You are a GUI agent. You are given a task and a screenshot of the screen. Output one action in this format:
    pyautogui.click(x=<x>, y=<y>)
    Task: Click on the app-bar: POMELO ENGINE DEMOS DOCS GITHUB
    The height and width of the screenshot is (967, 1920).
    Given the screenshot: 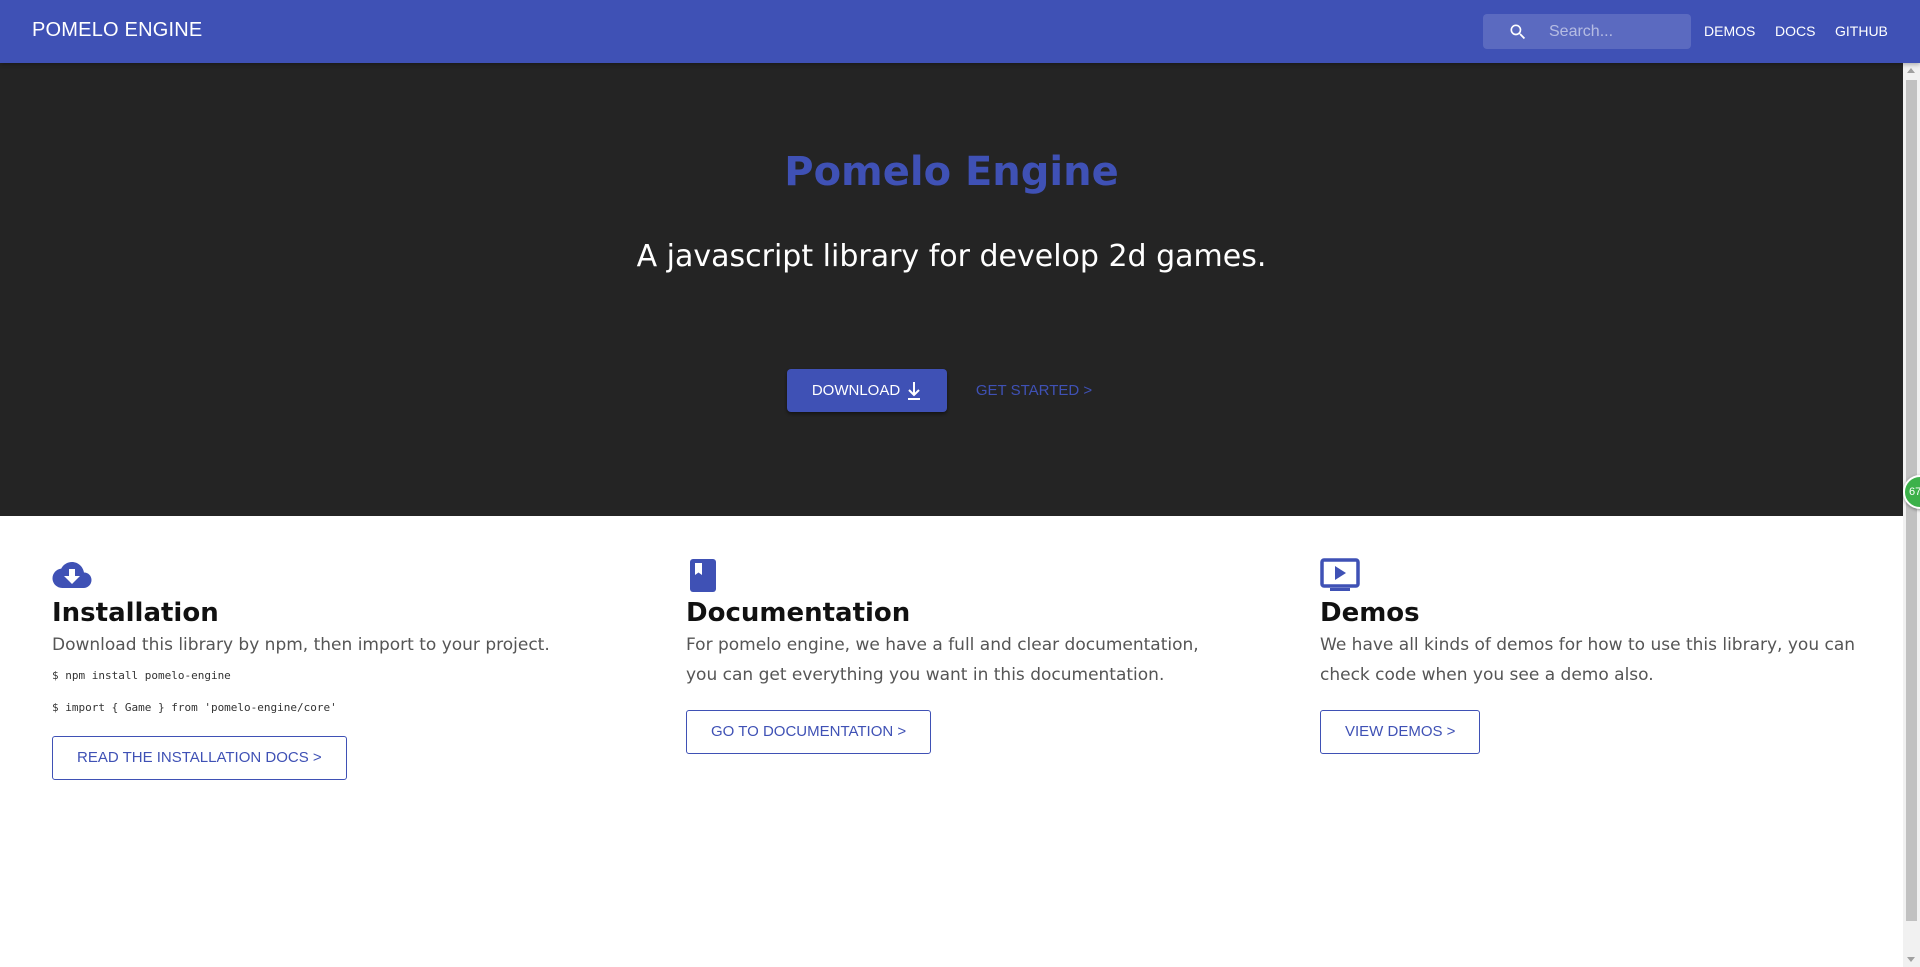 What is the action you would take?
    pyautogui.click(x=960, y=31)
    